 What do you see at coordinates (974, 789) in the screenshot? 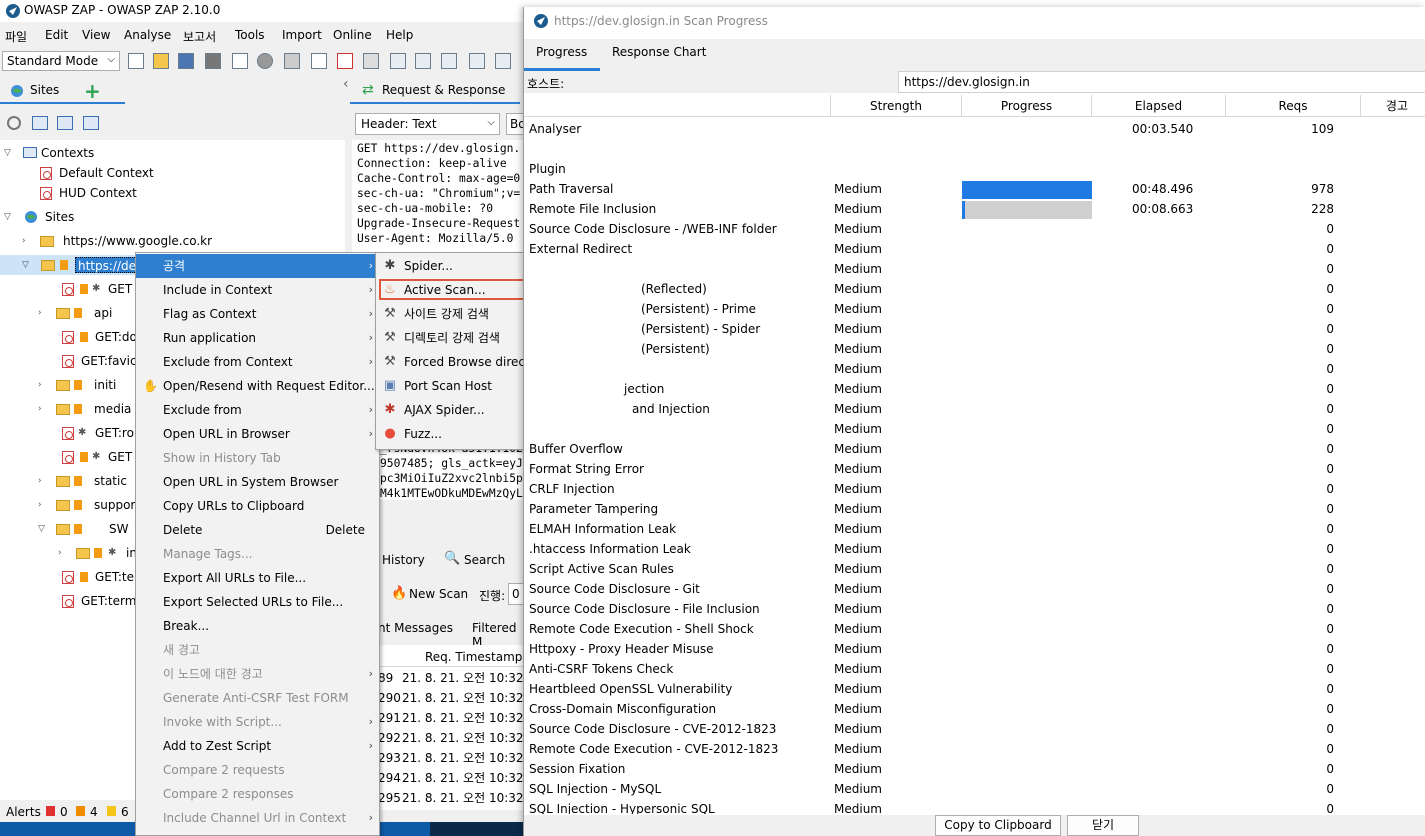
I see `scan-table-row: SQL Injection - MySQL Medium 0` at bounding box center [974, 789].